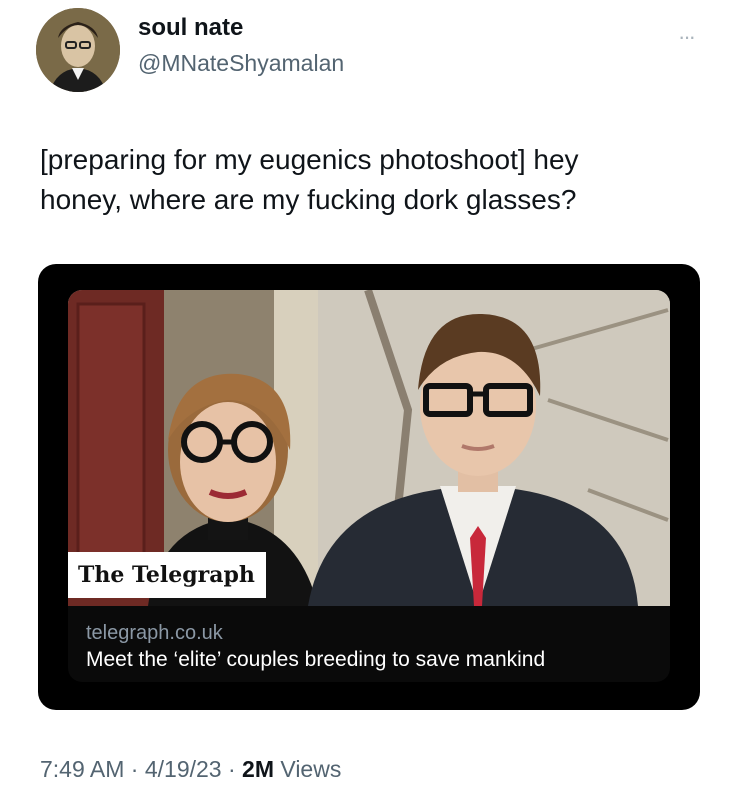  Describe the element at coordinates (154, 633) in the screenshot. I see `card-domain: telegraph.co.uk` at that location.